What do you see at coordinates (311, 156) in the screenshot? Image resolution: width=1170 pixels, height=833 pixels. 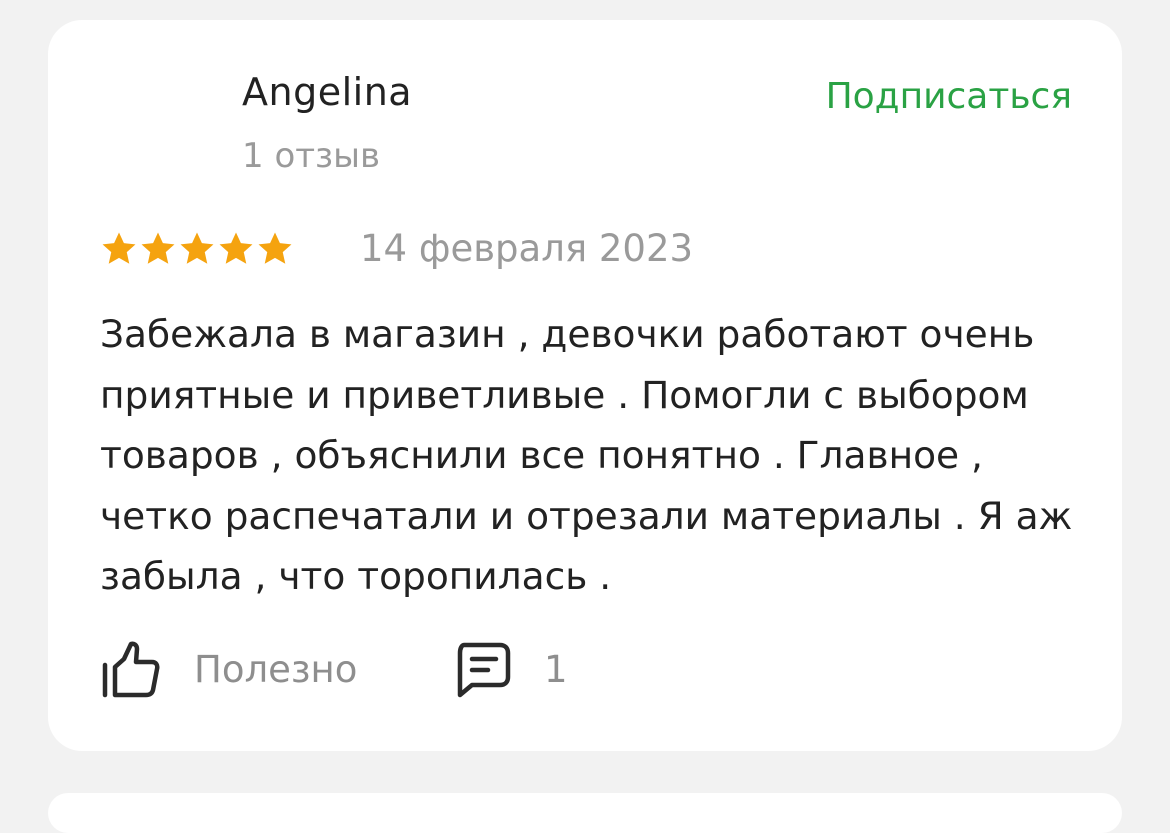 I see `author-review-count: 1 отзыв` at bounding box center [311, 156].